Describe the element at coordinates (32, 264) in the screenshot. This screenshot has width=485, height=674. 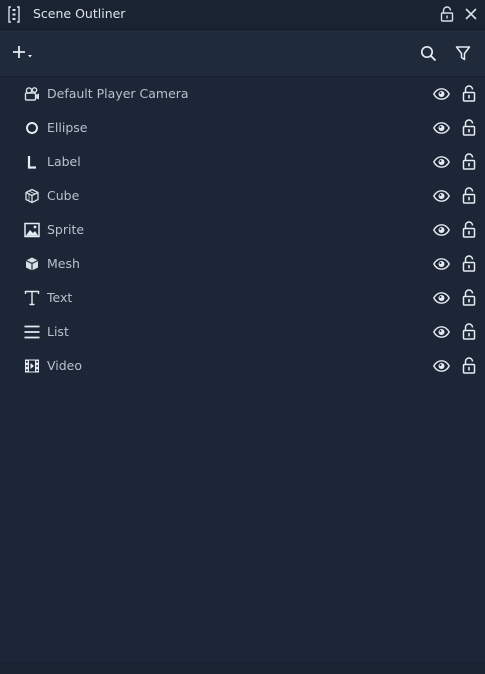
I see `mesh-icon` at that location.